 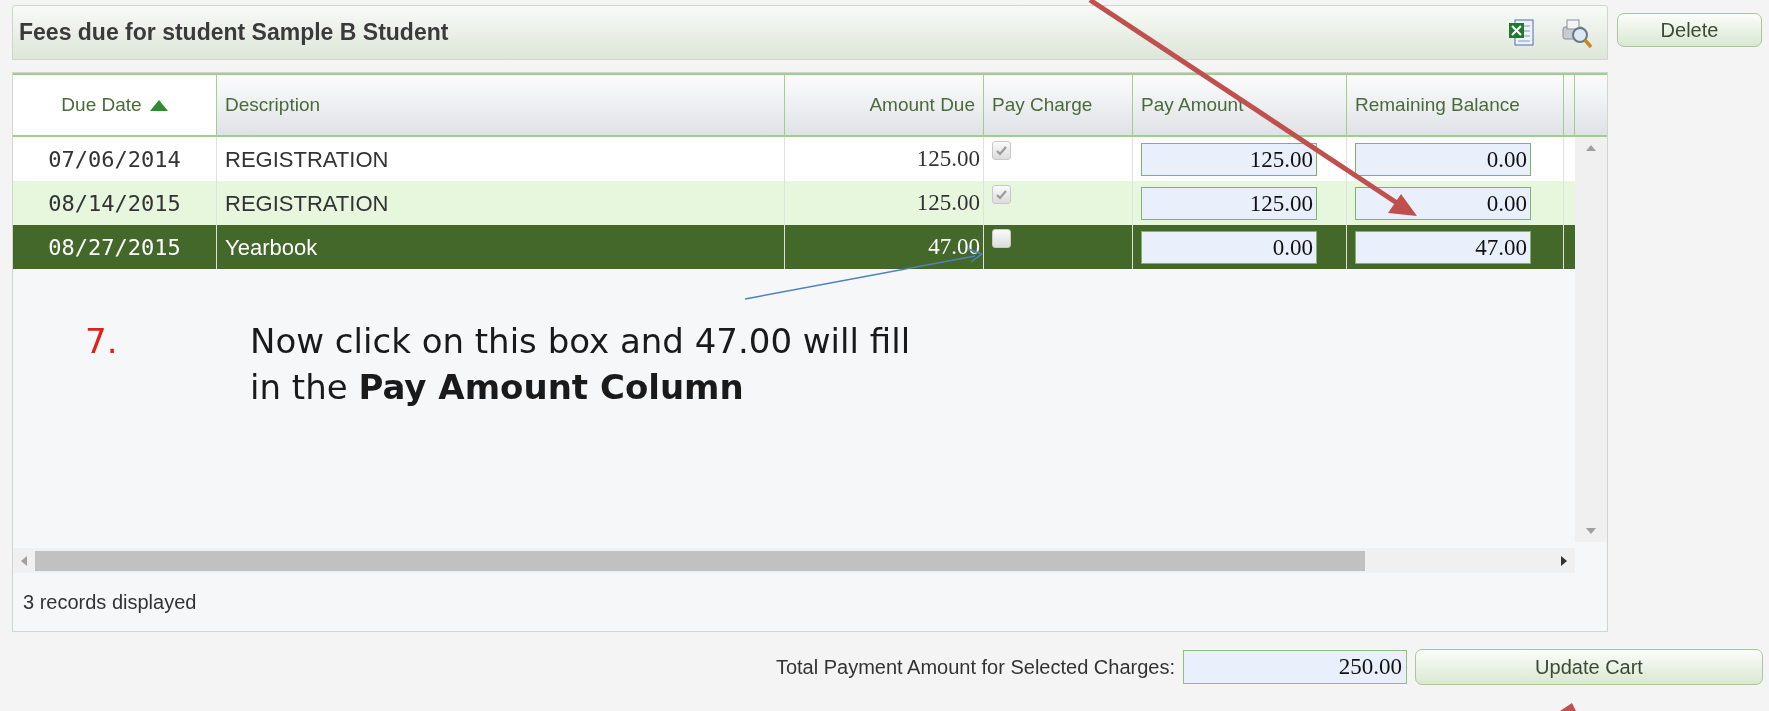 I want to click on column-header: Due Date, so click(x=115, y=105).